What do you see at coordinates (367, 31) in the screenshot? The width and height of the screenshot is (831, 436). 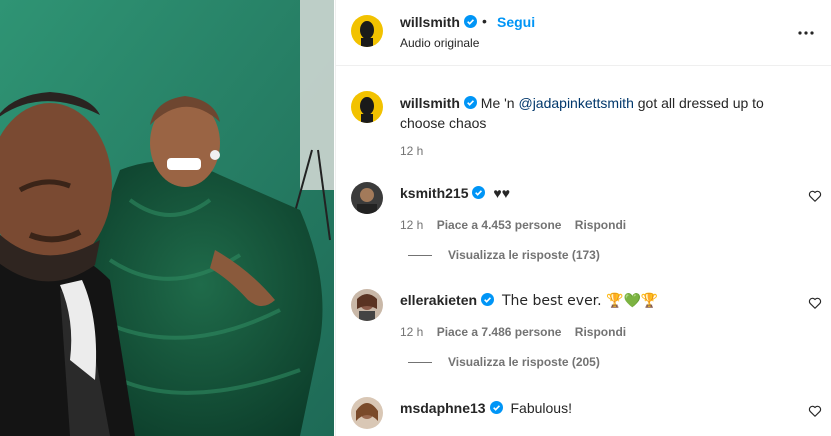 I see `author-avatar` at bounding box center [367, 31].